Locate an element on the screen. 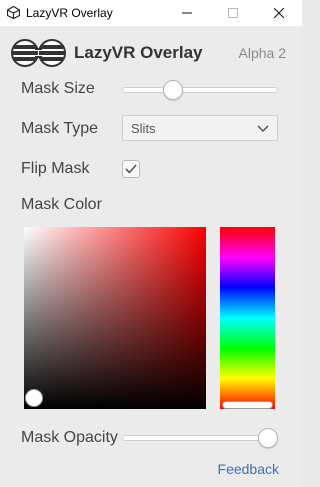 Image resolution: width=320 pixels, height=487 pixels. flip-mask-checkbox is located at coordinates (131, 169).